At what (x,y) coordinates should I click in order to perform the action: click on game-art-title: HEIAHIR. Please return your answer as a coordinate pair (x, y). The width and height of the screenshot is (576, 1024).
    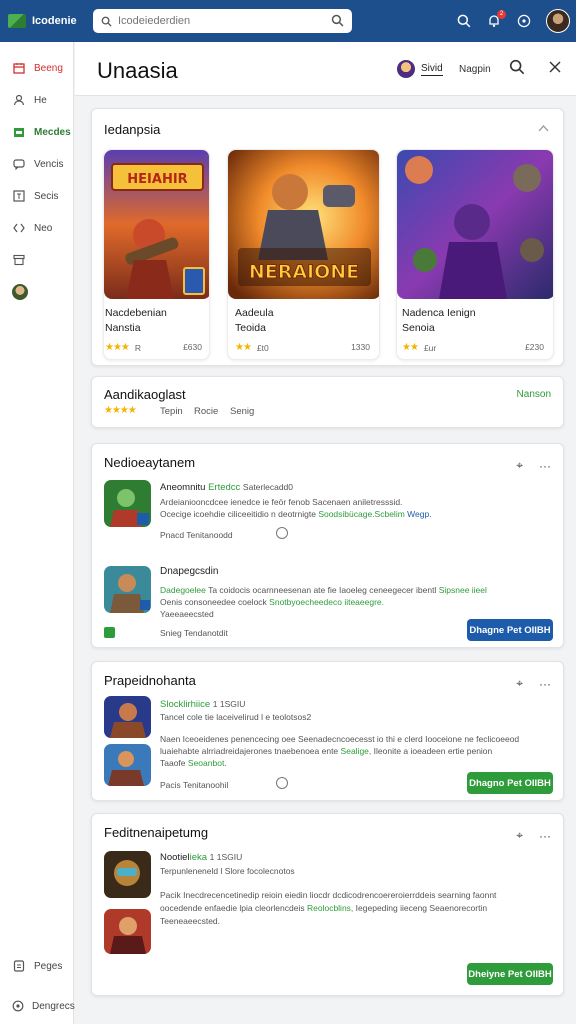
    Looking at the image, I should click on (157, 179).